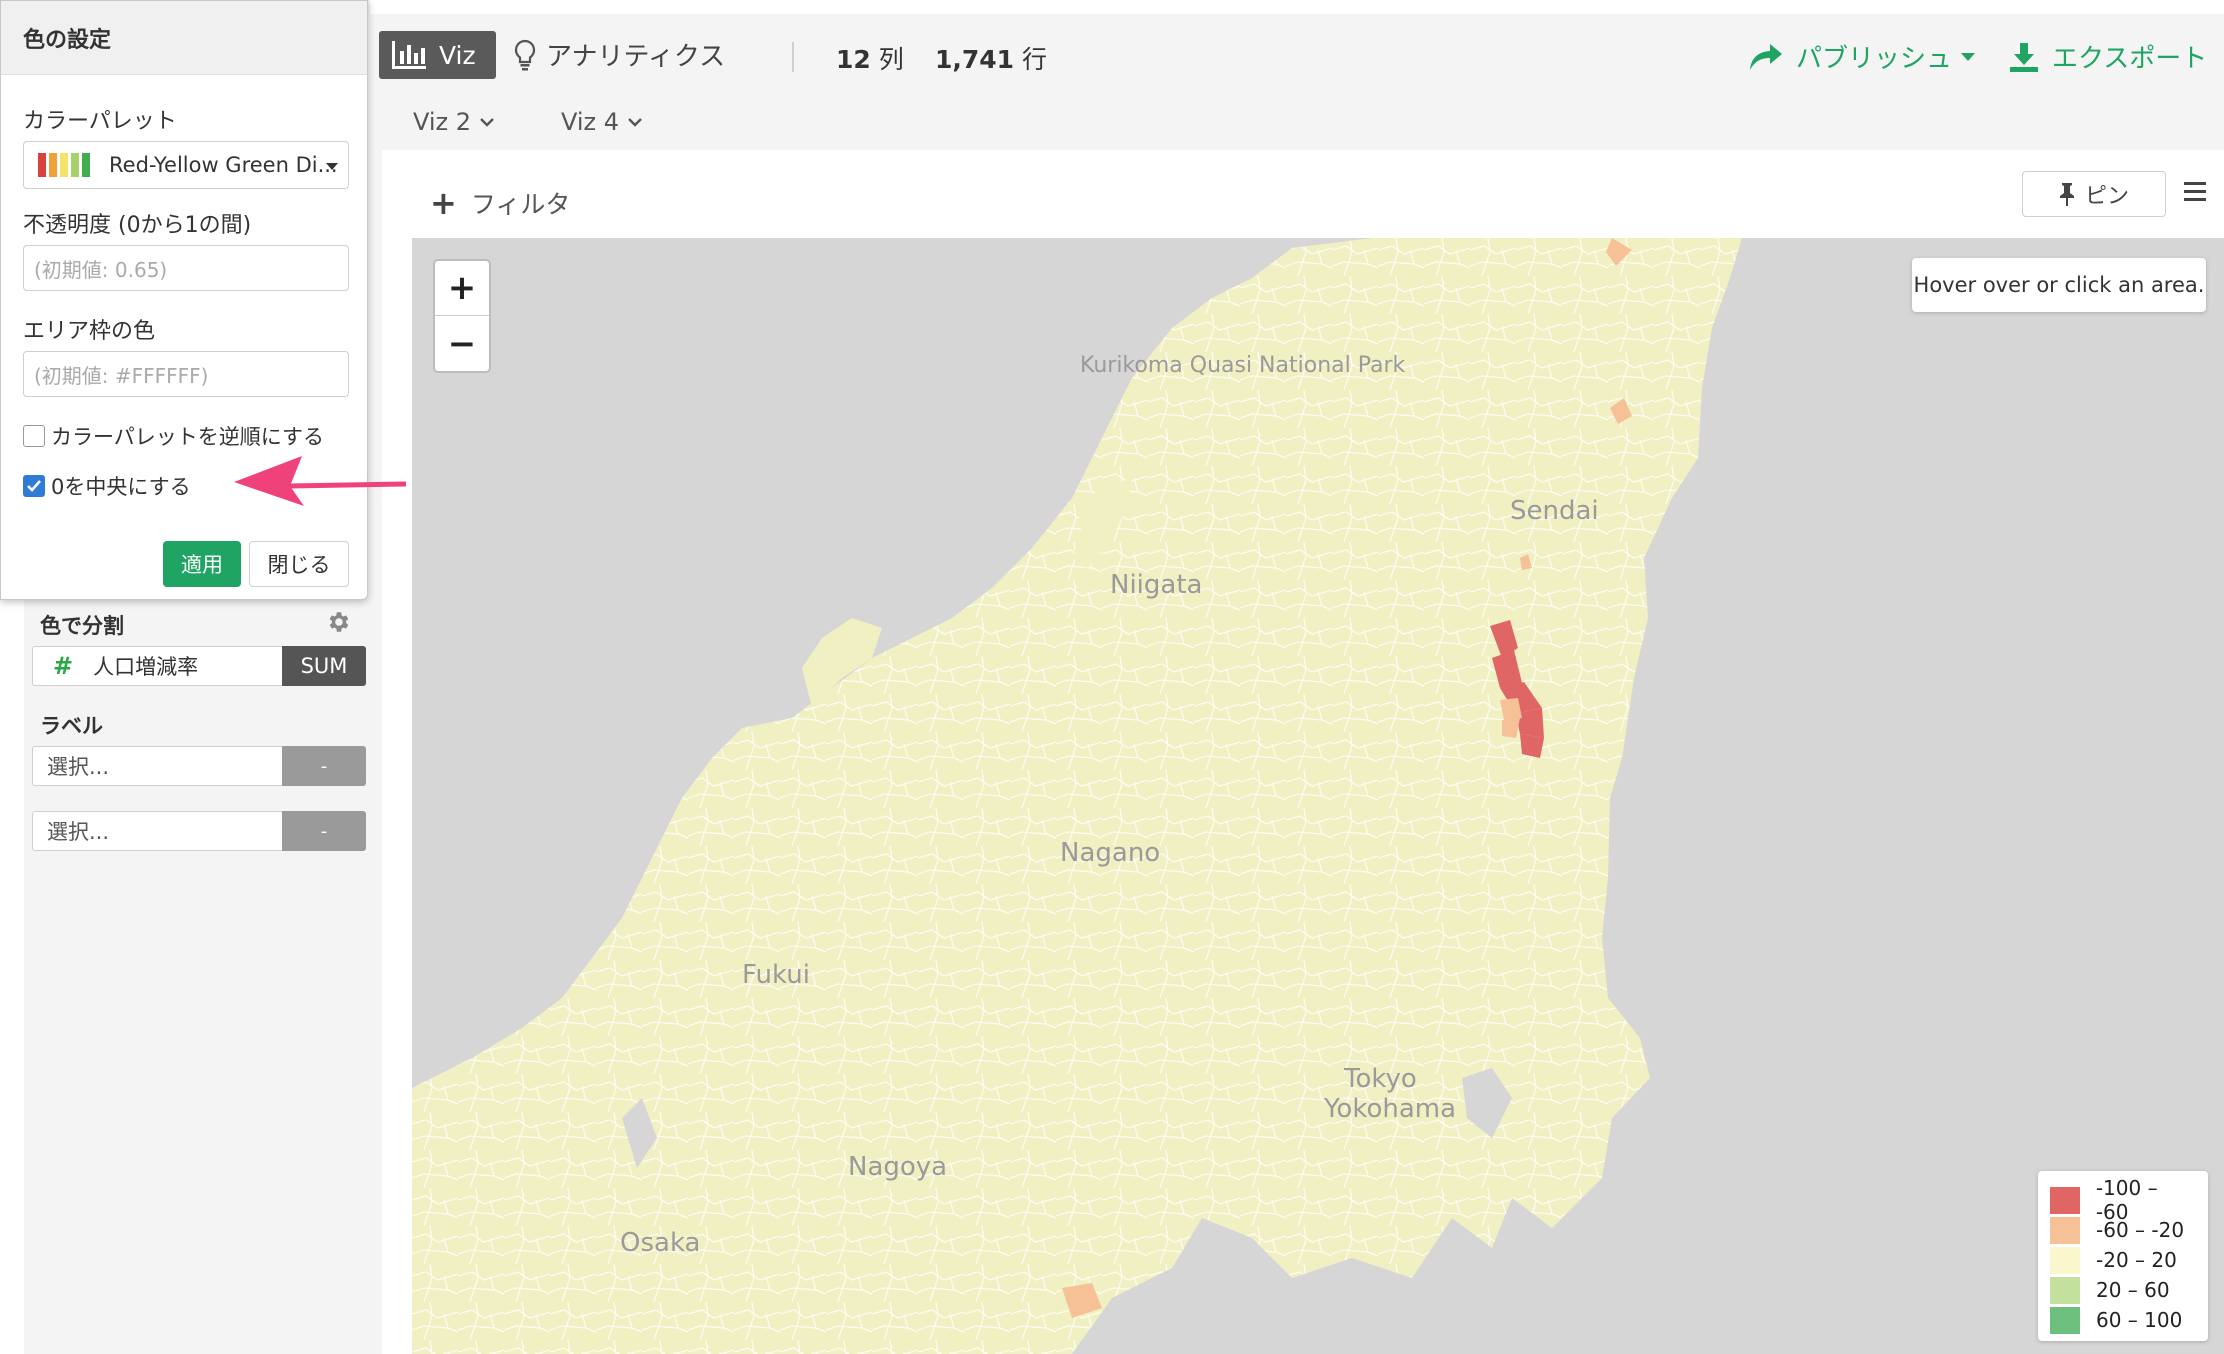 The width and height of the screenshot is (2224, 1354). What do you see at coordinates (2066, 194) in the screenshot?
I see `pin-icon` at bounding box center [2066, 194].